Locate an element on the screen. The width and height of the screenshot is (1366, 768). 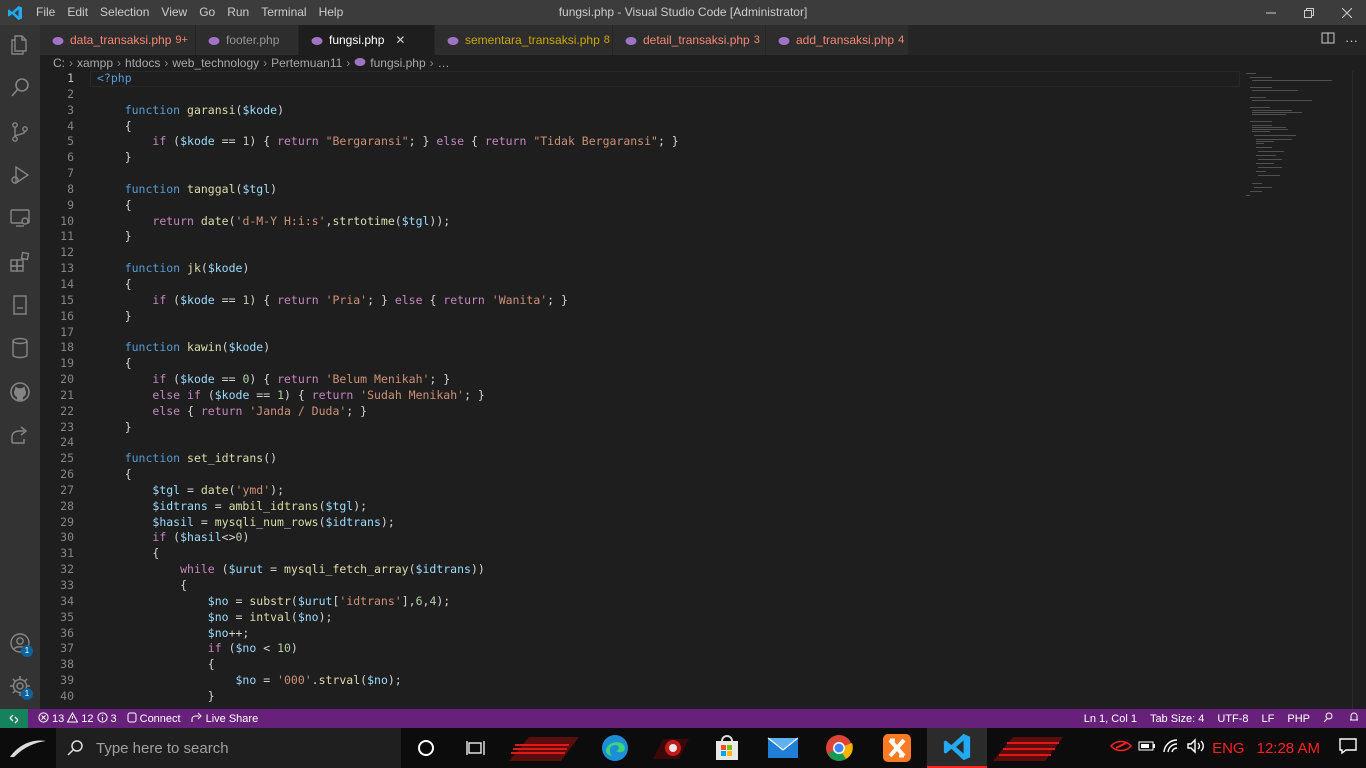
code-line: $tgl = date('ymd'); is located at coordinates (662, 491).